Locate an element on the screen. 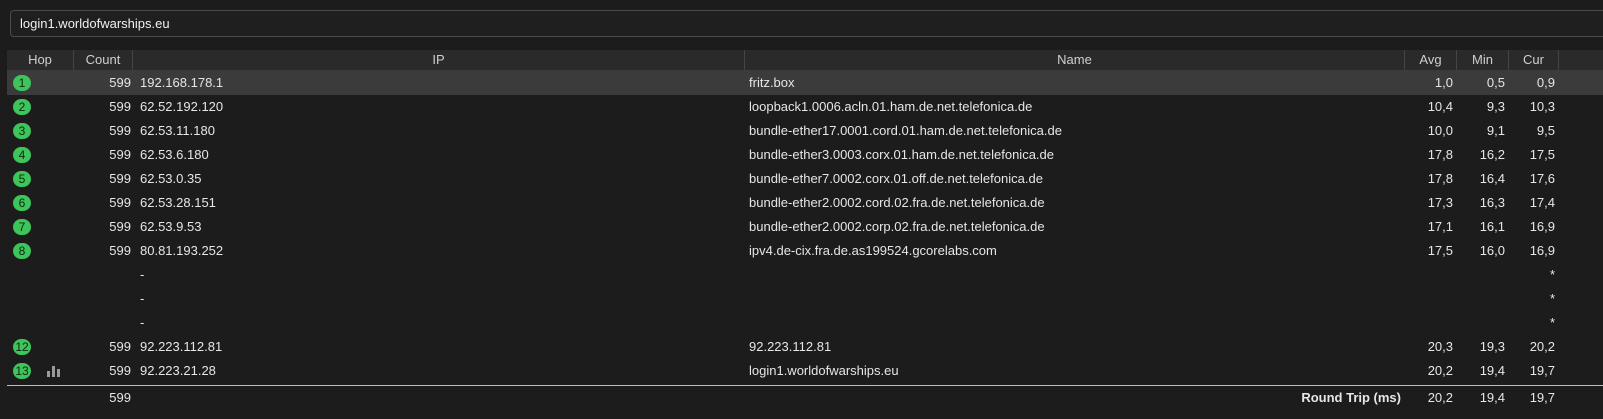  cur-cell: 0,9 is located at coordinates (1545, 82).